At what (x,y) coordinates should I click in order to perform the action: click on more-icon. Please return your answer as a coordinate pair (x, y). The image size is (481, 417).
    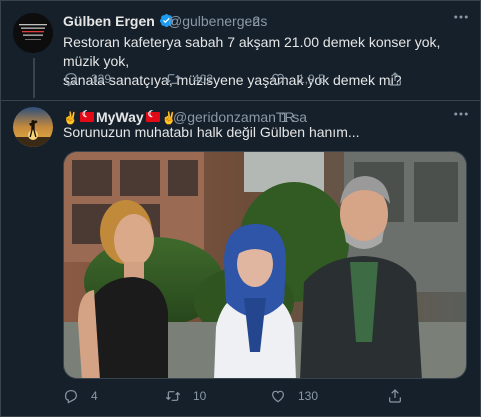
    Looking at the image, I should click on (461, 18).